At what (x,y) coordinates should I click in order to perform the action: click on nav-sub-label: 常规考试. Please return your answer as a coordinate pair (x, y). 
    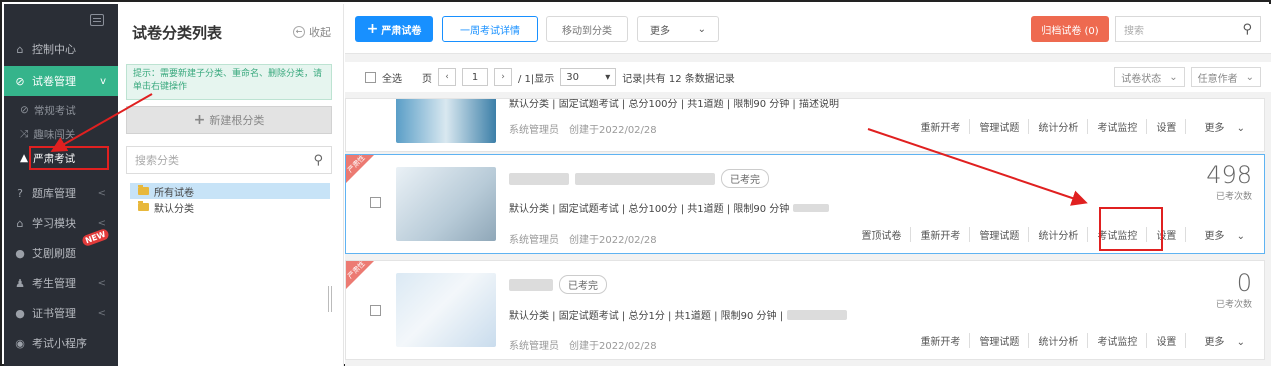
    Looking at the image, I should click on (54, 110).